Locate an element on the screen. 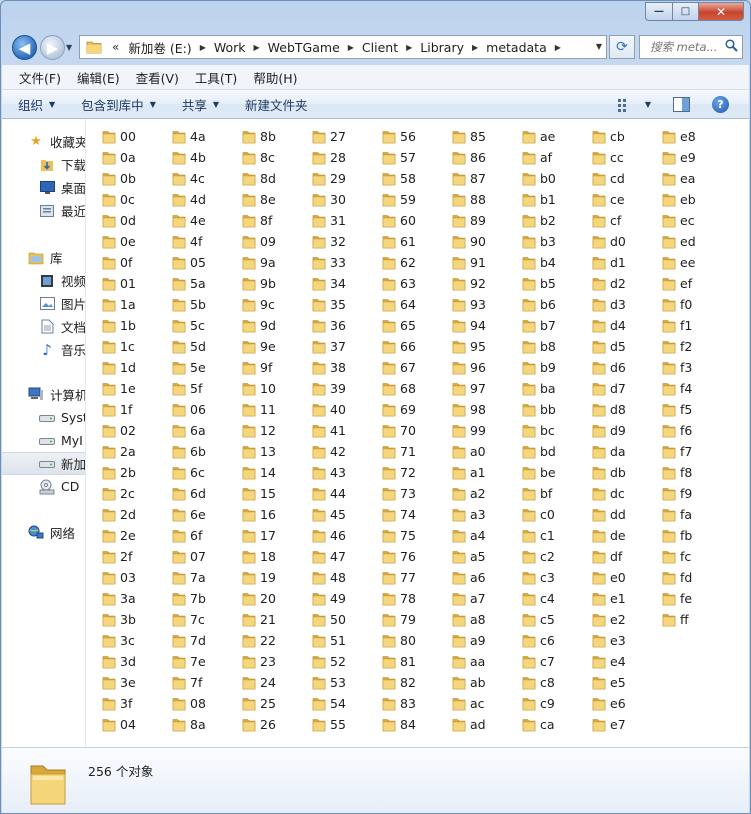  folder-item: 4c is located at coordinates (190, 178).